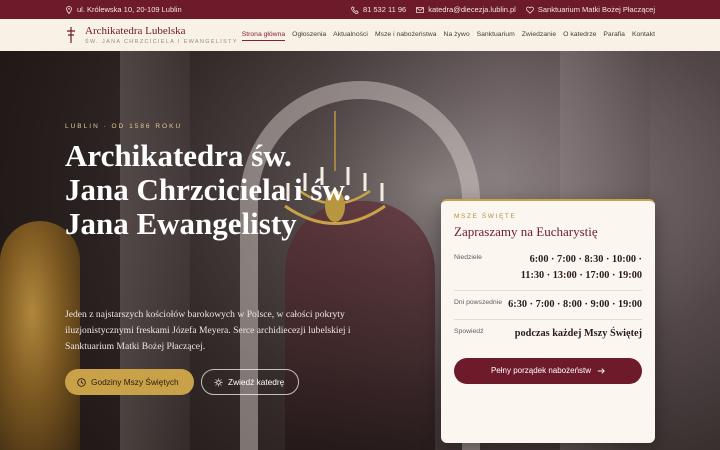 The image size is (720, 450). What do you see at coordinates (578, 333) in the screenshot?
I see `schedule-row-value: podczas każdej Mszy Świętej` at bounding box center [578, 333].